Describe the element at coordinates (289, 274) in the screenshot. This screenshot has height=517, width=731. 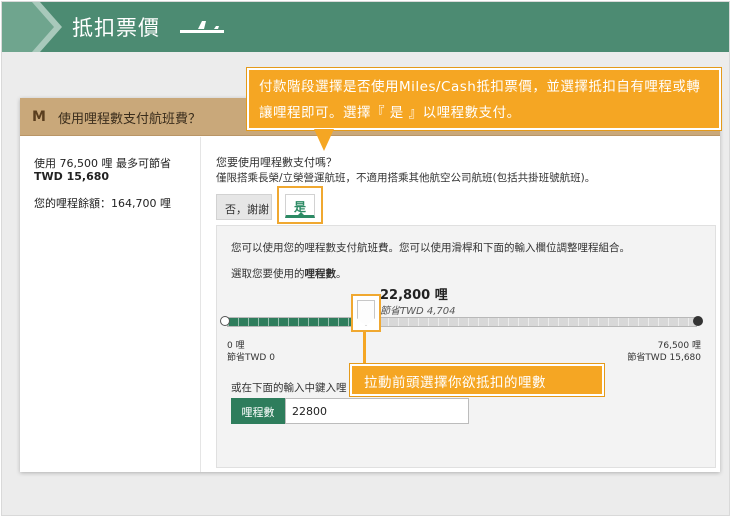
I see `panel-select-text: 選取您要使用的哩程數。` at that location.